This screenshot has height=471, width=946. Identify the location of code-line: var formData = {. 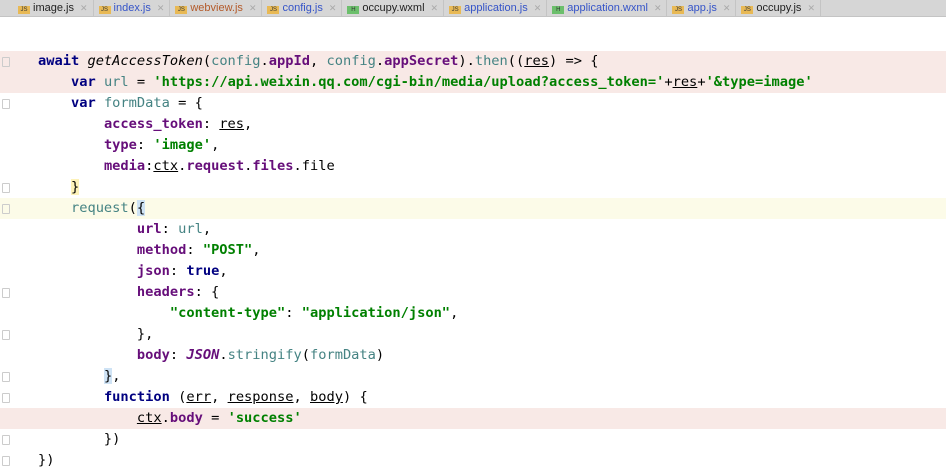
(473, 103).